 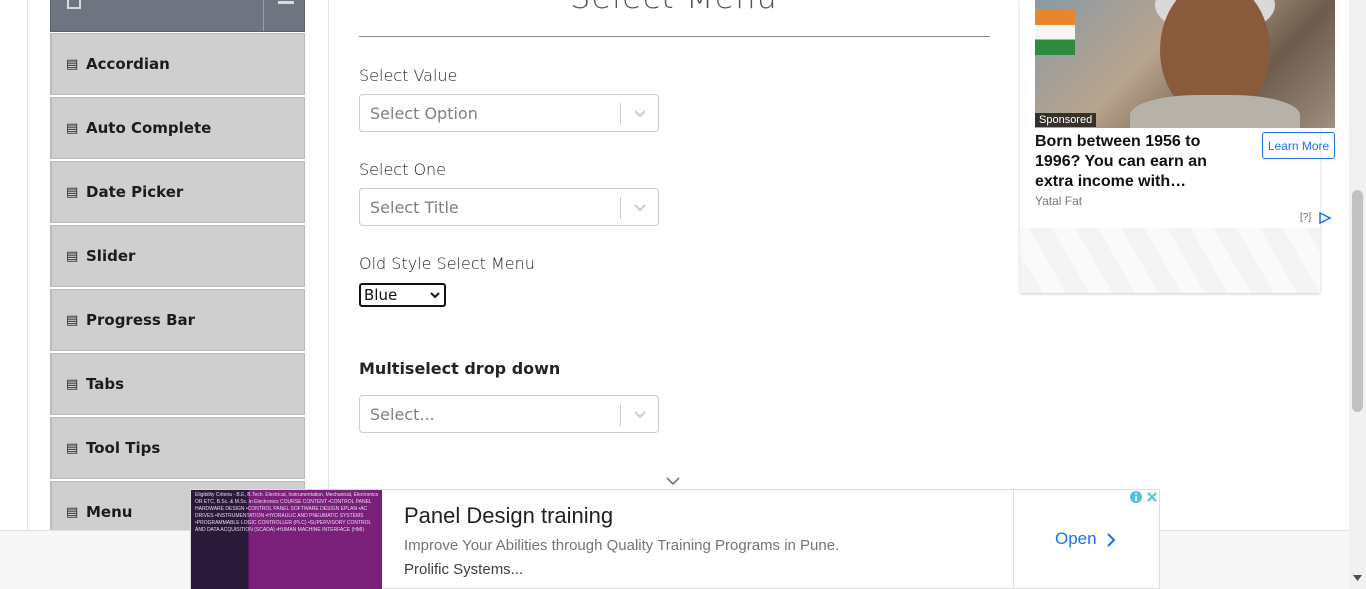 I want to click on sidebar-item-tabs: ▤ Tabs, so click(x=177, y=384).